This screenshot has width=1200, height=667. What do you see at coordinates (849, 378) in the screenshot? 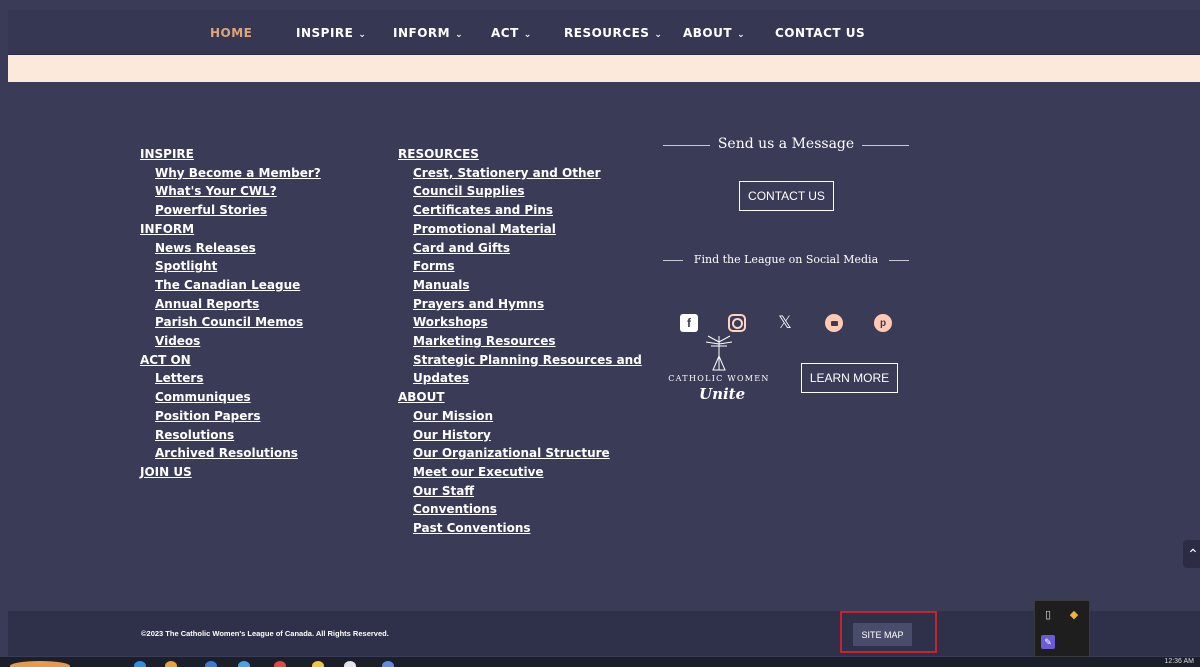
I see `learn-more-button: LEARN MORE` at bounding box center [849, 378].